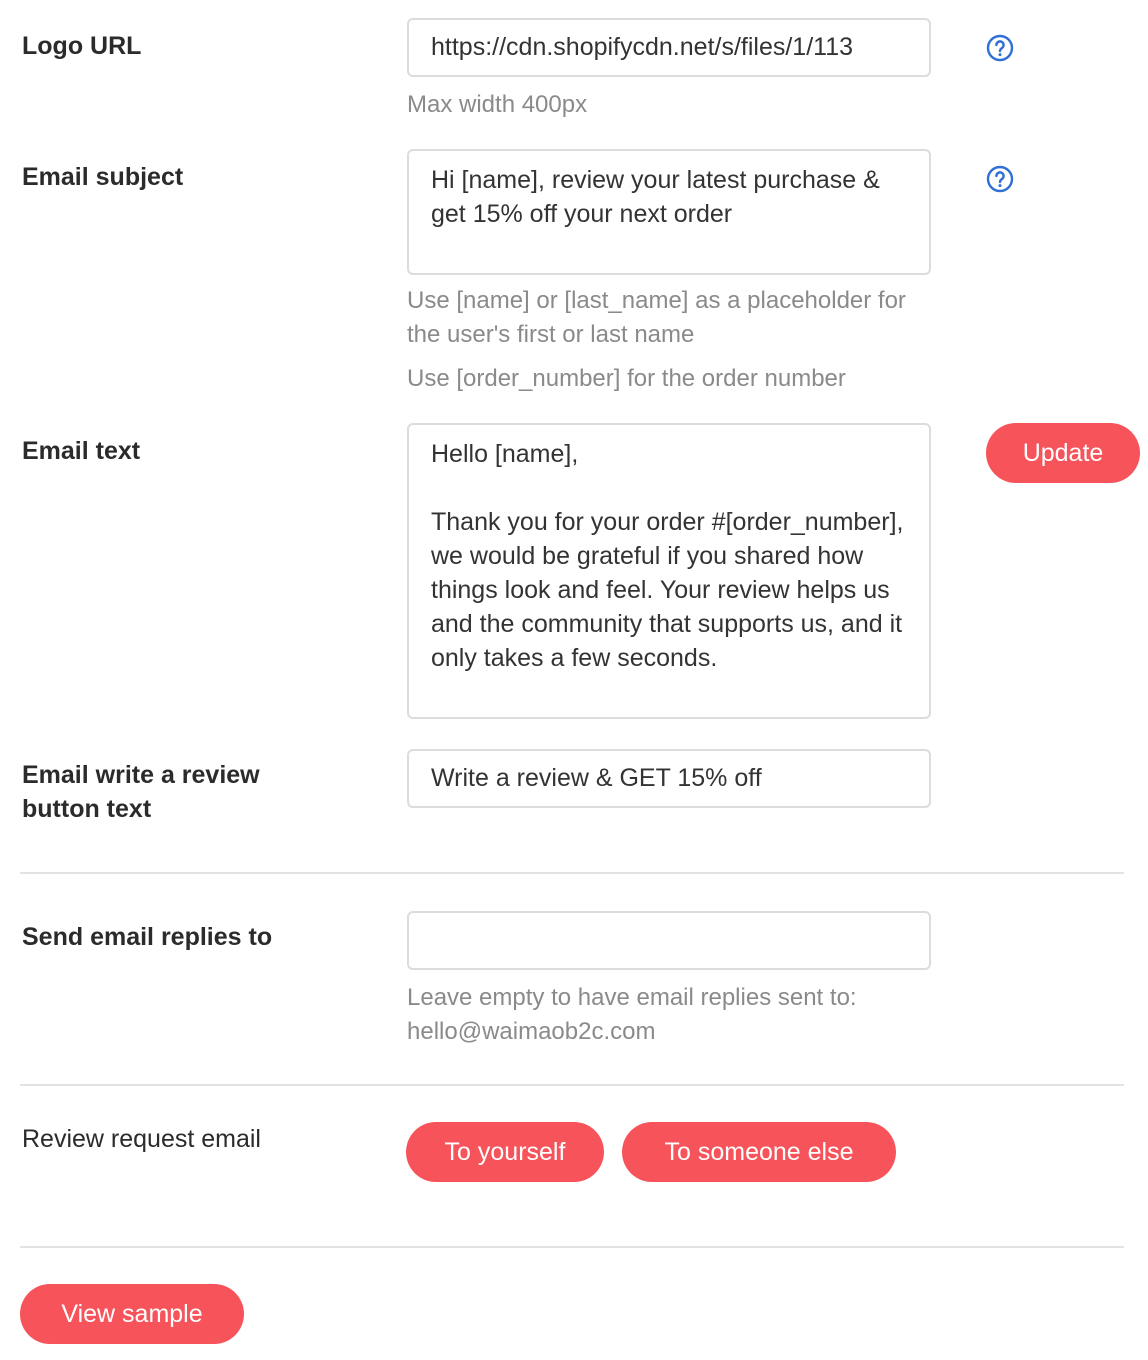 The width and height of the screenshot is (1148, 1360). Describe the element at coordinates (1063, 453) in the screenshot. I see `update-button: Update` at that location.